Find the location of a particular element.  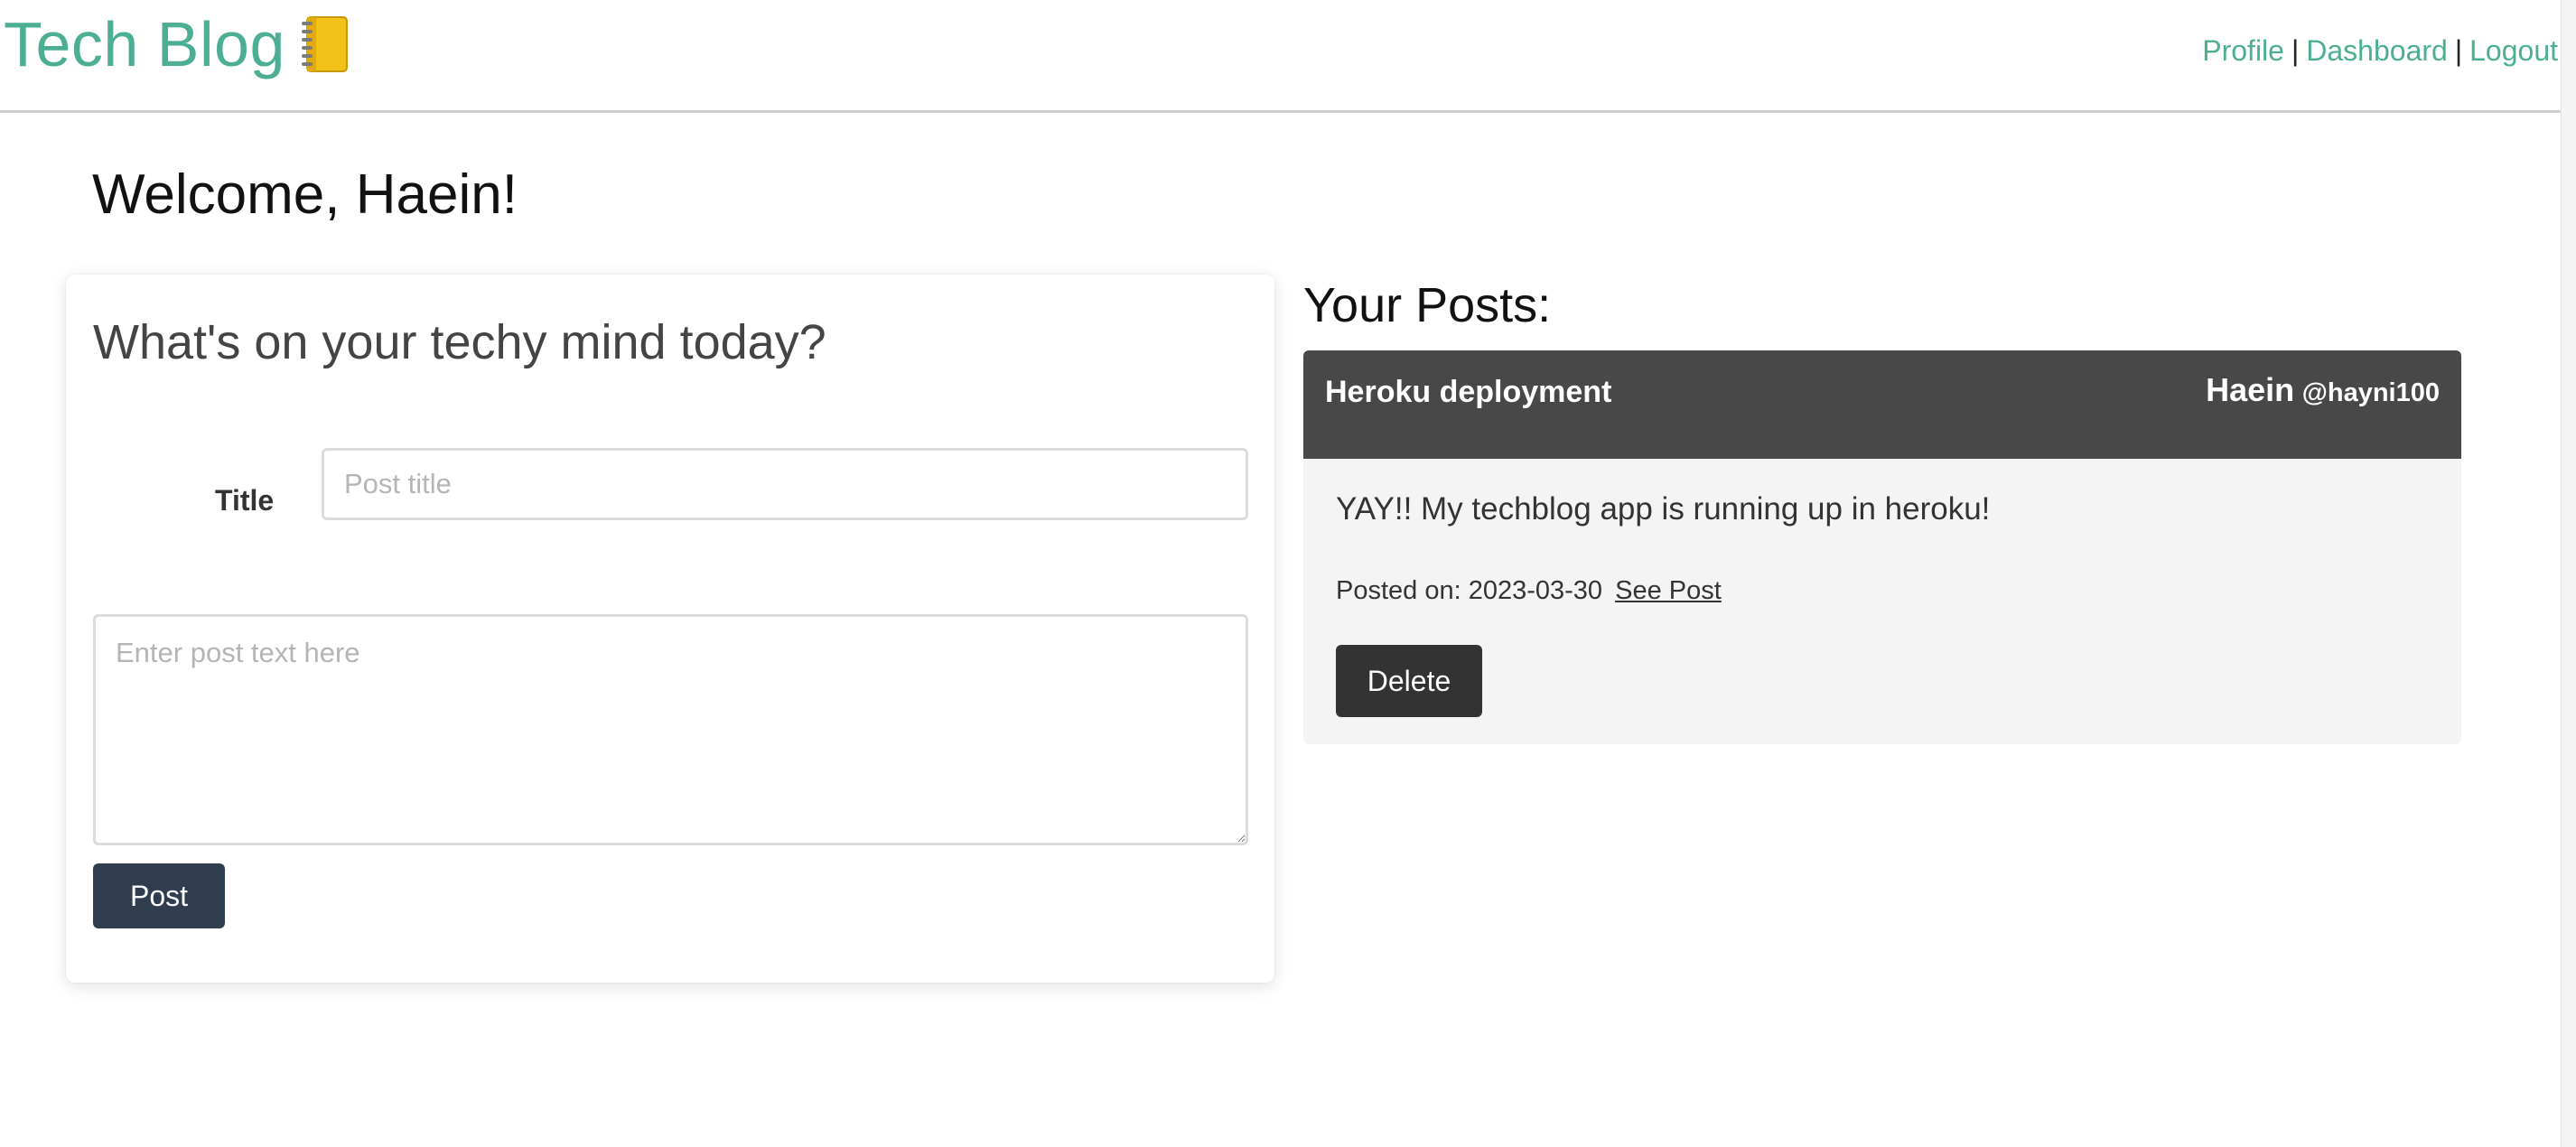

post-title: Heroku deployment is located at coordinates (1468, 392).